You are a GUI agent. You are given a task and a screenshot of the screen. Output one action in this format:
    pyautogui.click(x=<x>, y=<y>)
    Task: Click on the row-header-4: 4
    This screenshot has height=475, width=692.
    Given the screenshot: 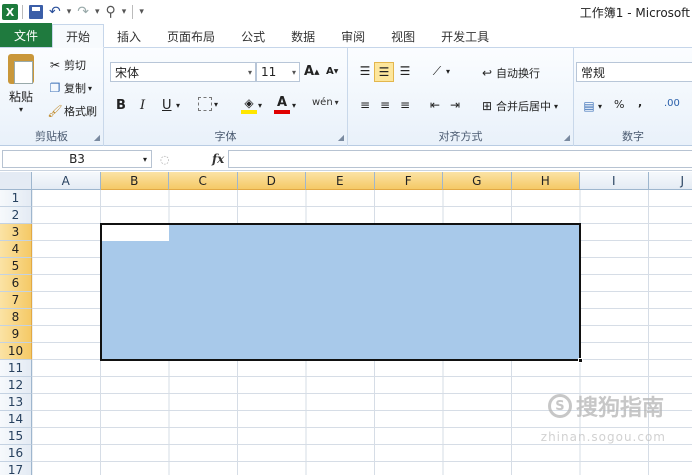 What is the action you would take?
    pyautogui.click(x=16, y=249)
    